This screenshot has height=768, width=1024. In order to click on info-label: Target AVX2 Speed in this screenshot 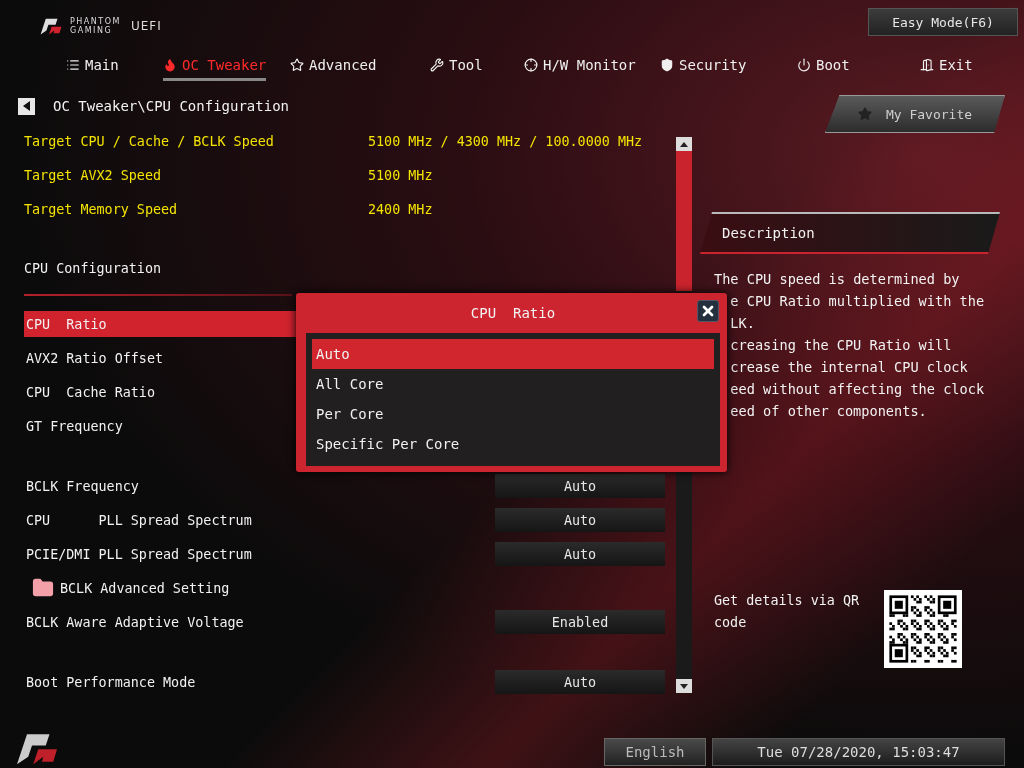, I will do `click(93, 175)`.